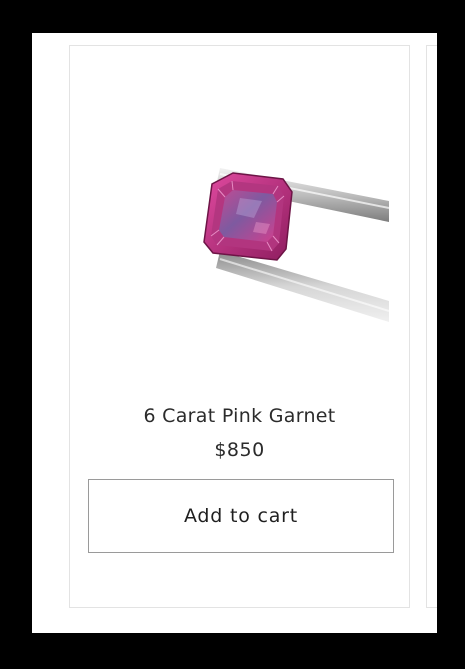 The height and width of the screenshot is (669, 465). I want to click on product-title: 6 Carat Pink Garnet, so click(239, 416).